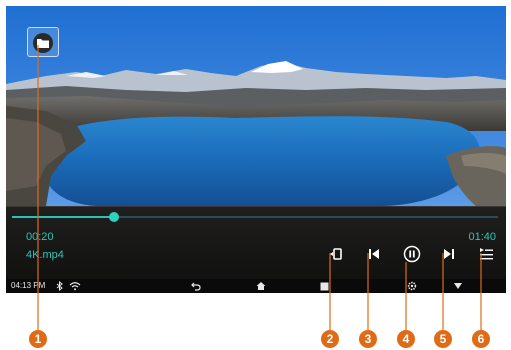 The width and height of the screenshot is (511, 350). I want to click on folder-button, so click(43, 42).